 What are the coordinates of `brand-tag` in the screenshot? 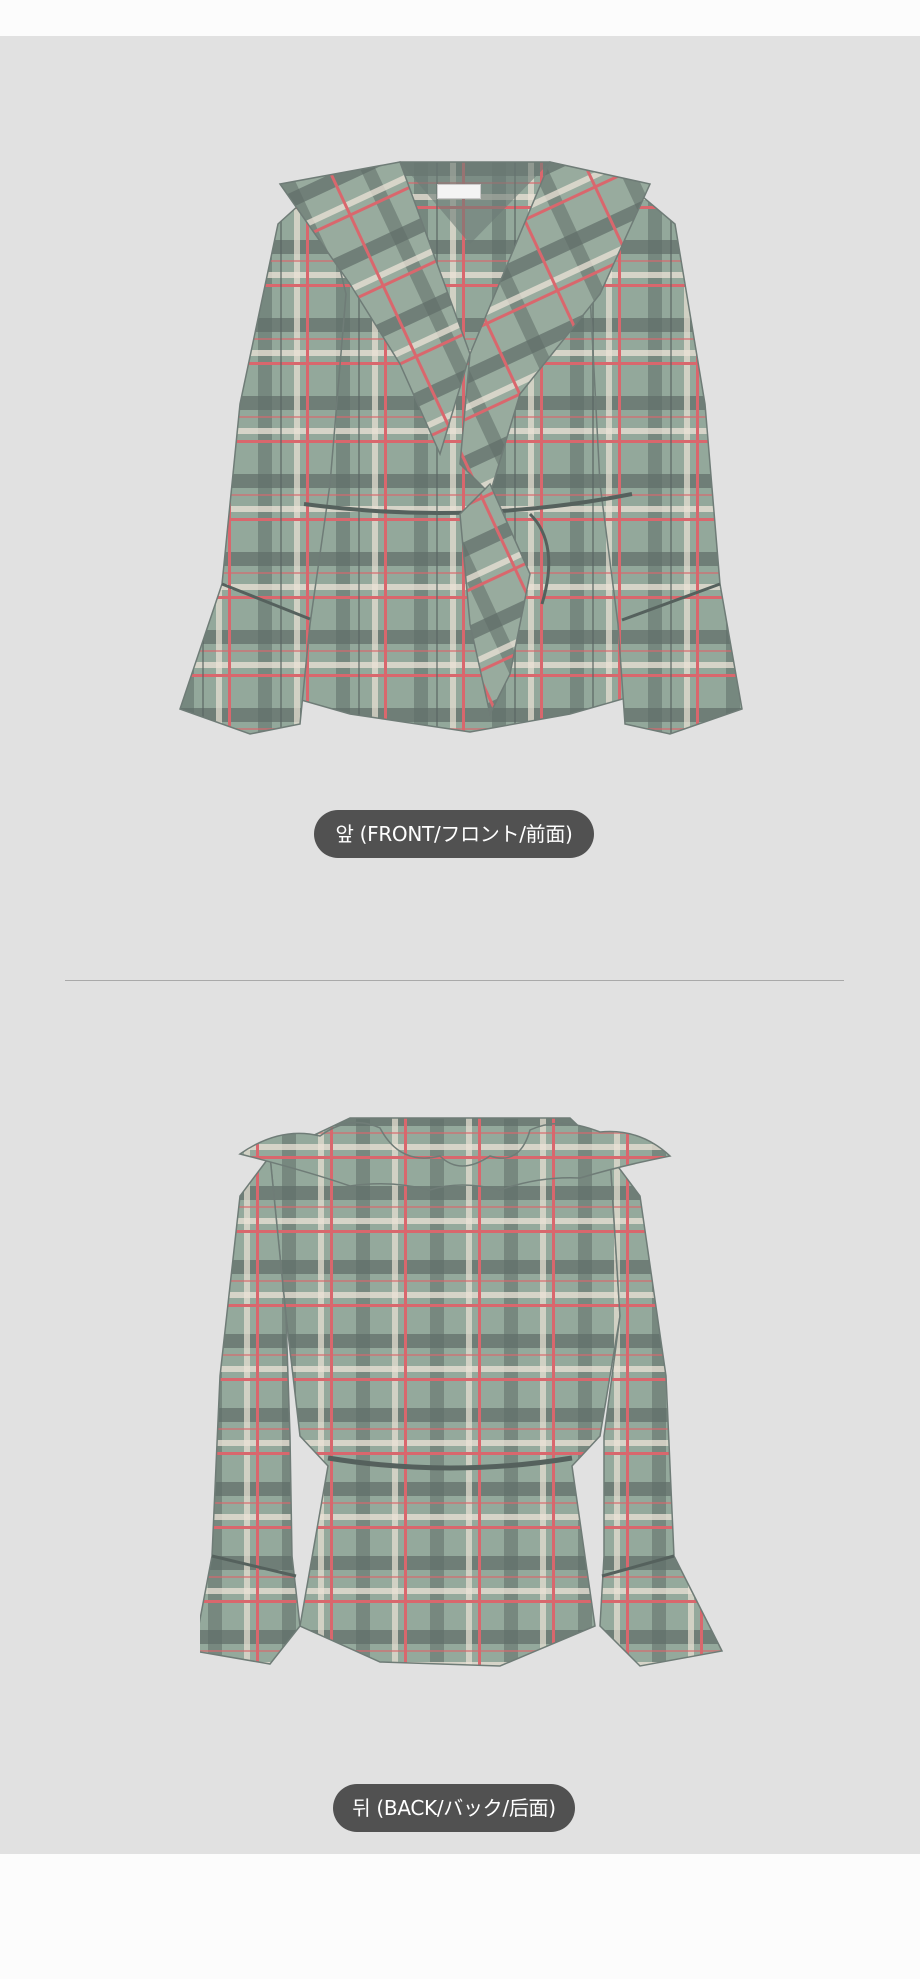 It's located at (459, 191).